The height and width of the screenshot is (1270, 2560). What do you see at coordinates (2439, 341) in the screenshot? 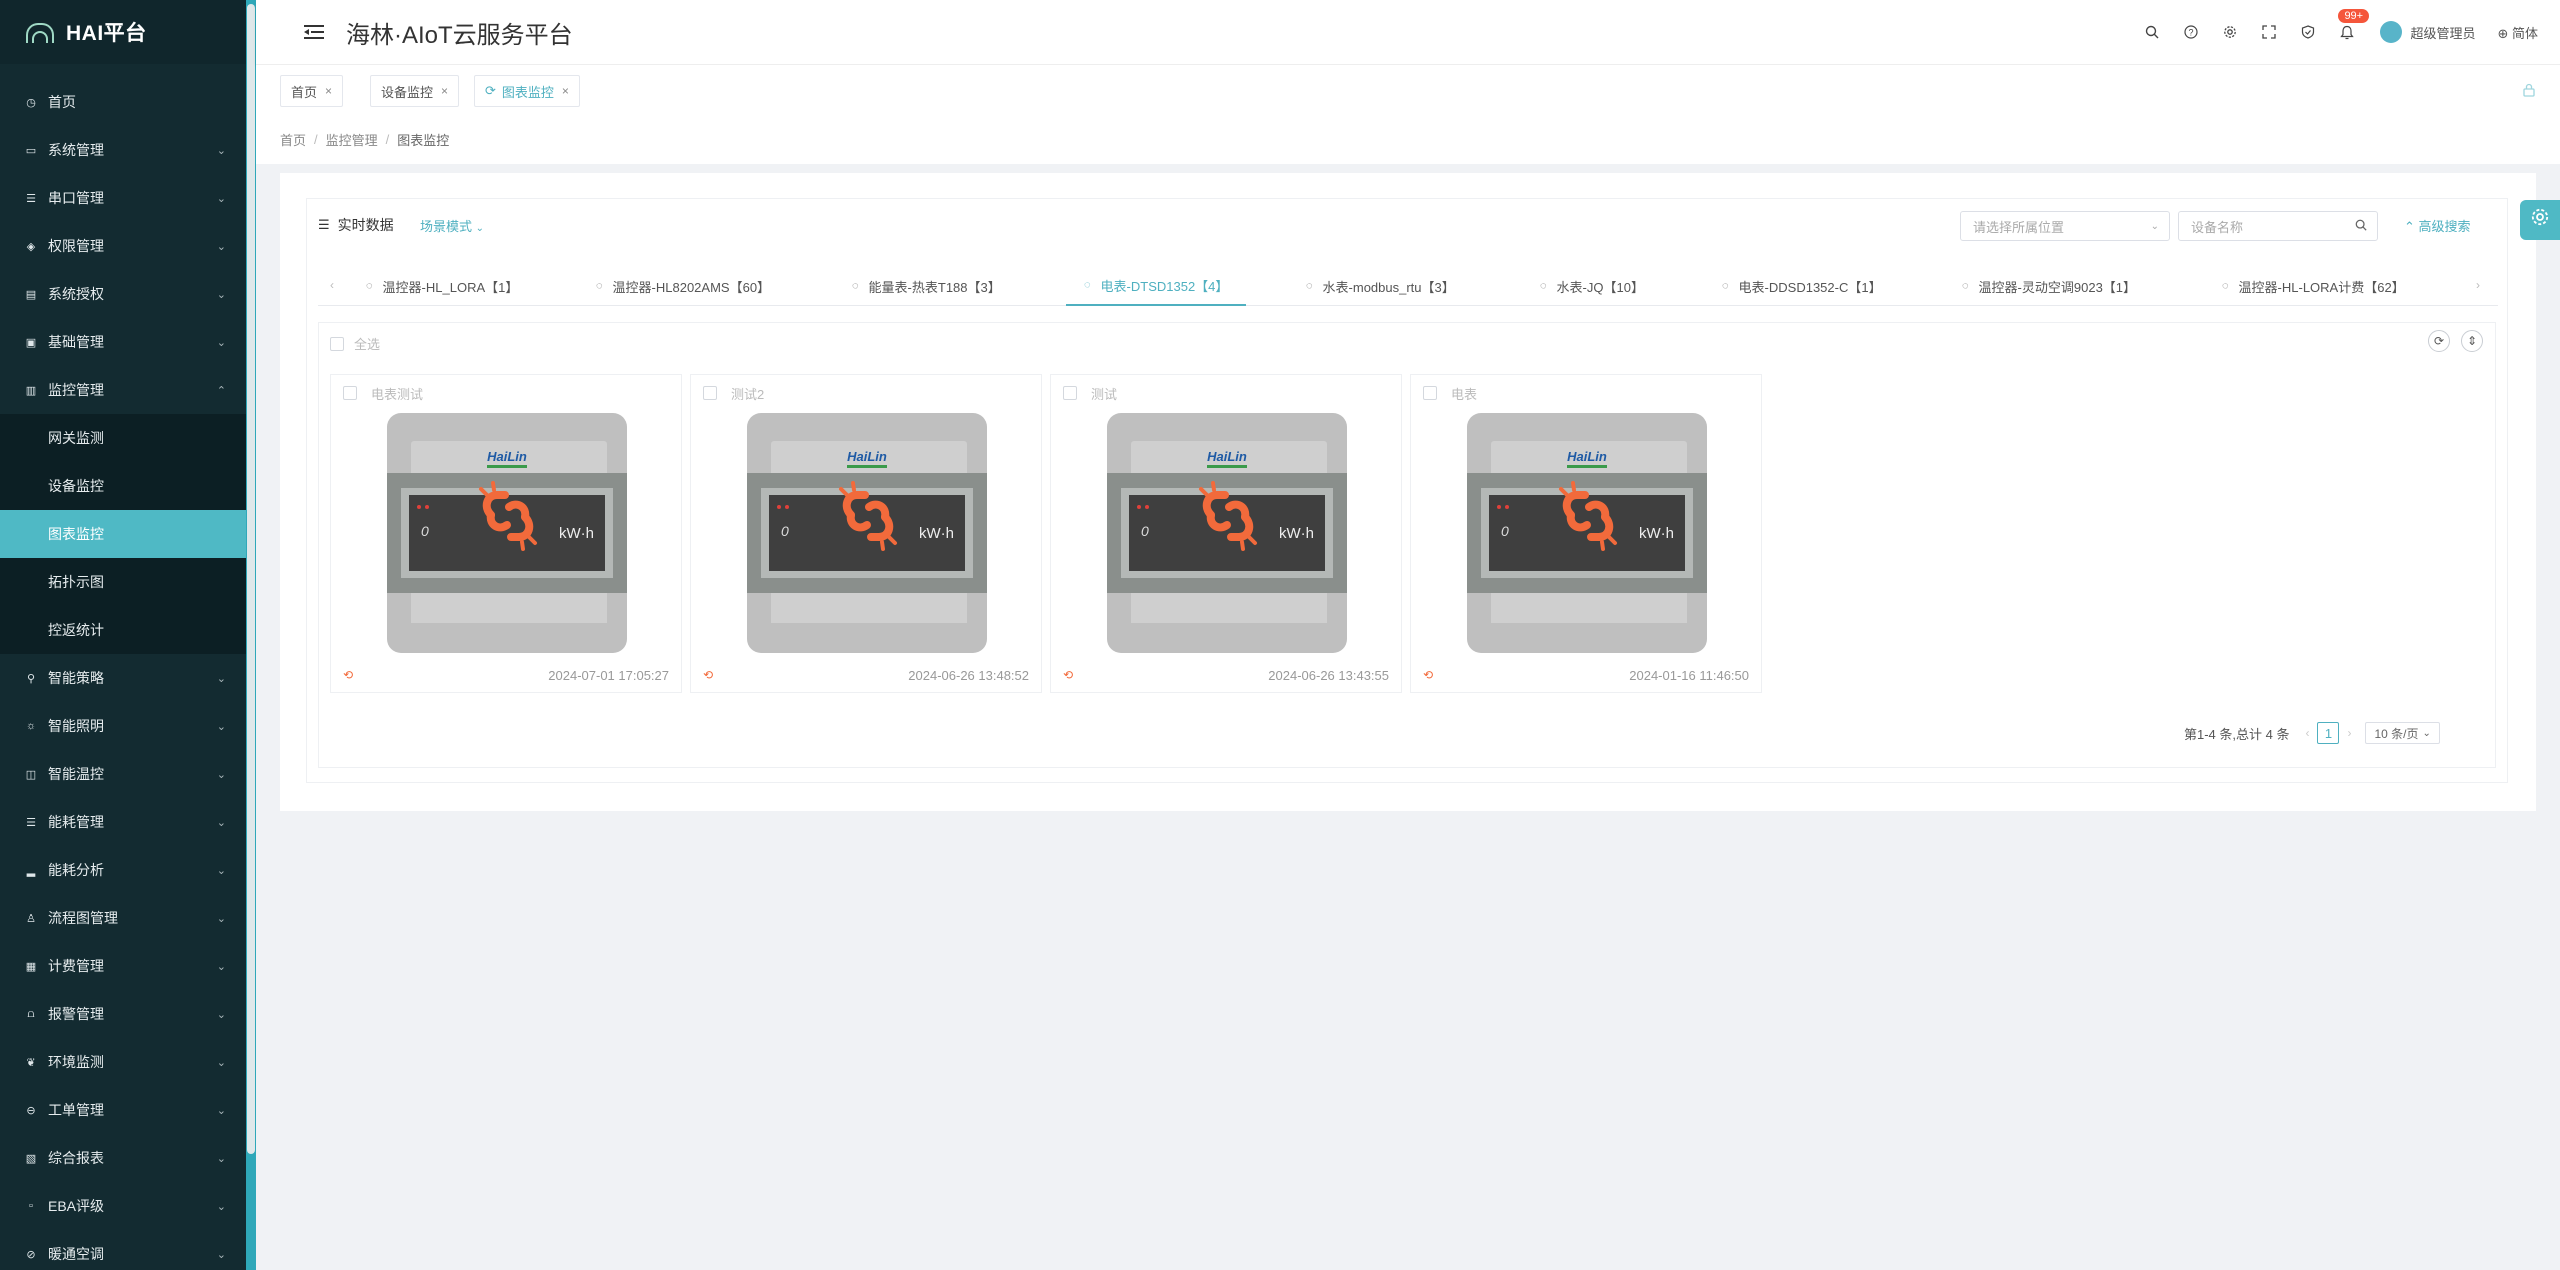
I see `refresh-button: ⟳` at bounding box center [2439, 341].